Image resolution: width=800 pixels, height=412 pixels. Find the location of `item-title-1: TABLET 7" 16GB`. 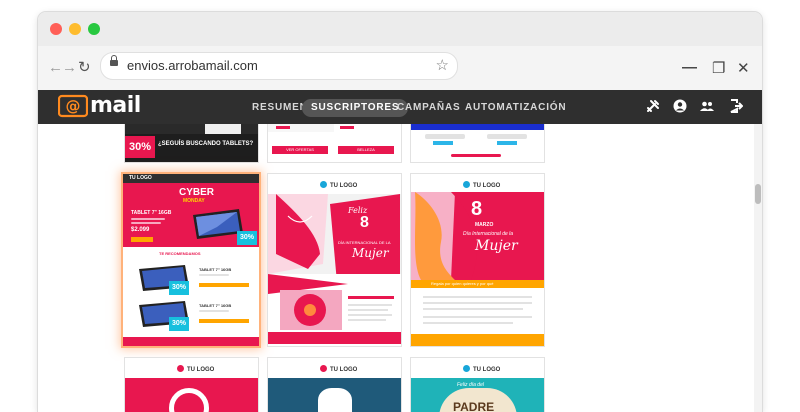

item-title-1: TABLET 7" 16GB is located at coordinates (215, 269).